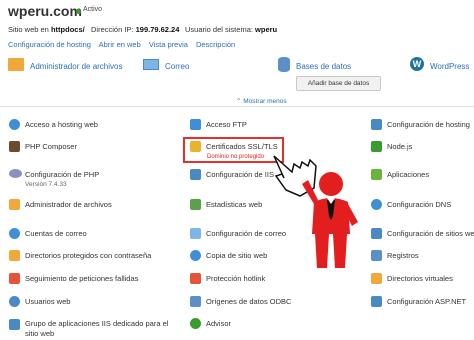 Image resolution: width=474 pixels, height=340 pixels. I want to click on tool-hotlink-protection: Protección hotlink, so click(235, 278).